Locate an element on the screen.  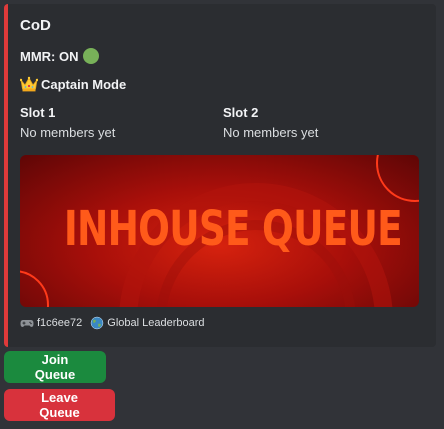
globe-icon is located at coordinates (97, 323).